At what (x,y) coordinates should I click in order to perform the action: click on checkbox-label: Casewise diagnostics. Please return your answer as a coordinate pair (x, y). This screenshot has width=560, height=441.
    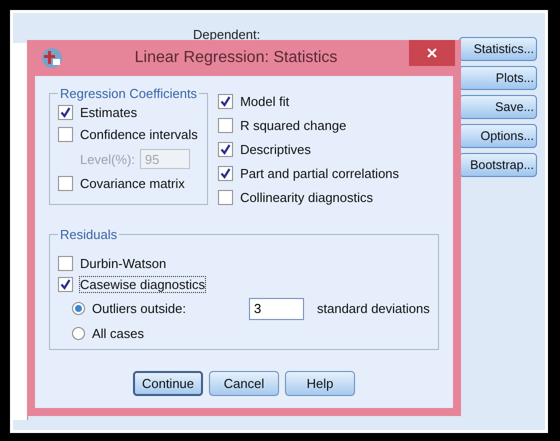
    Looking at the image, I should click on (143, 284).